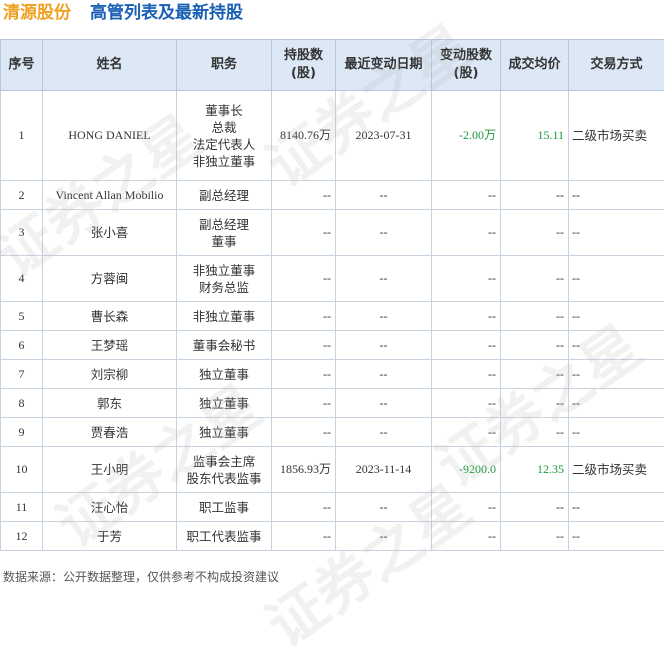 Image resolution: width=664 pixels, height=663 pixels. Describe the element at coordinates (304, 470) in the screenshot. I see `cell-shares: 1856.93万` at that location.